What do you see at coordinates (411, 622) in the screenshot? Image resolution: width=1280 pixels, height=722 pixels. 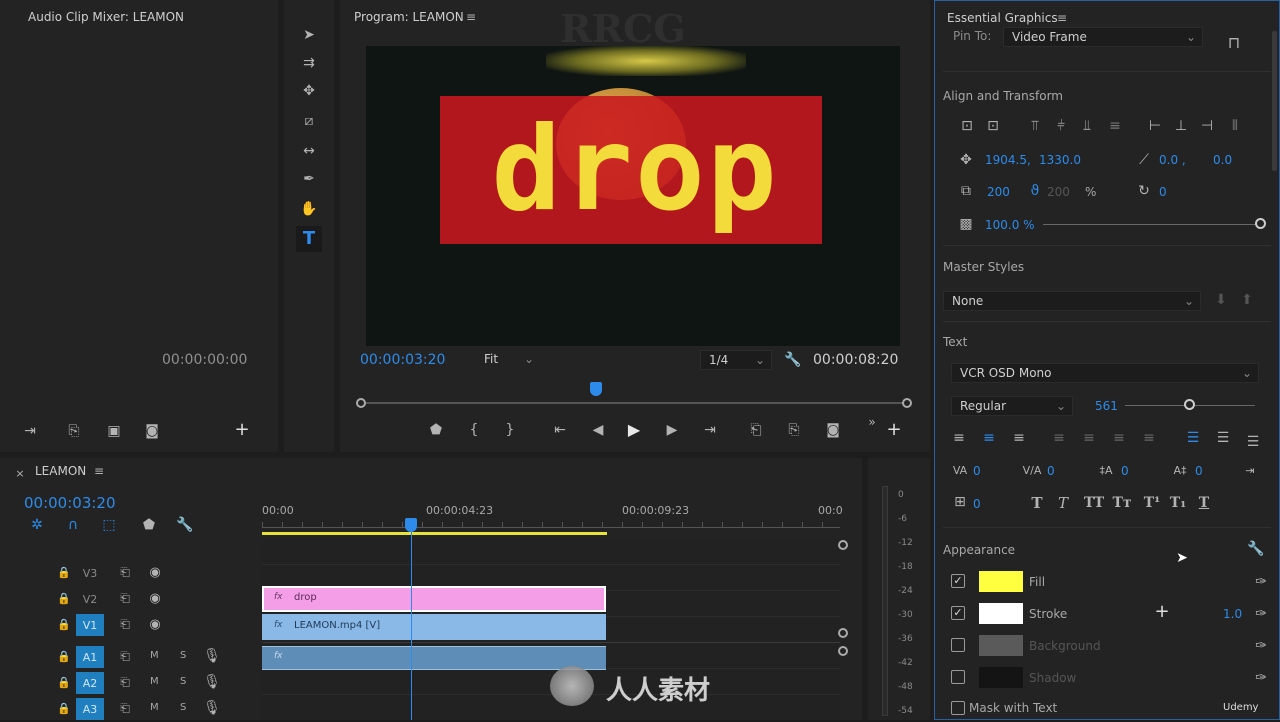 I see `timeline-playhead-line` at bounding box center [411, 622].